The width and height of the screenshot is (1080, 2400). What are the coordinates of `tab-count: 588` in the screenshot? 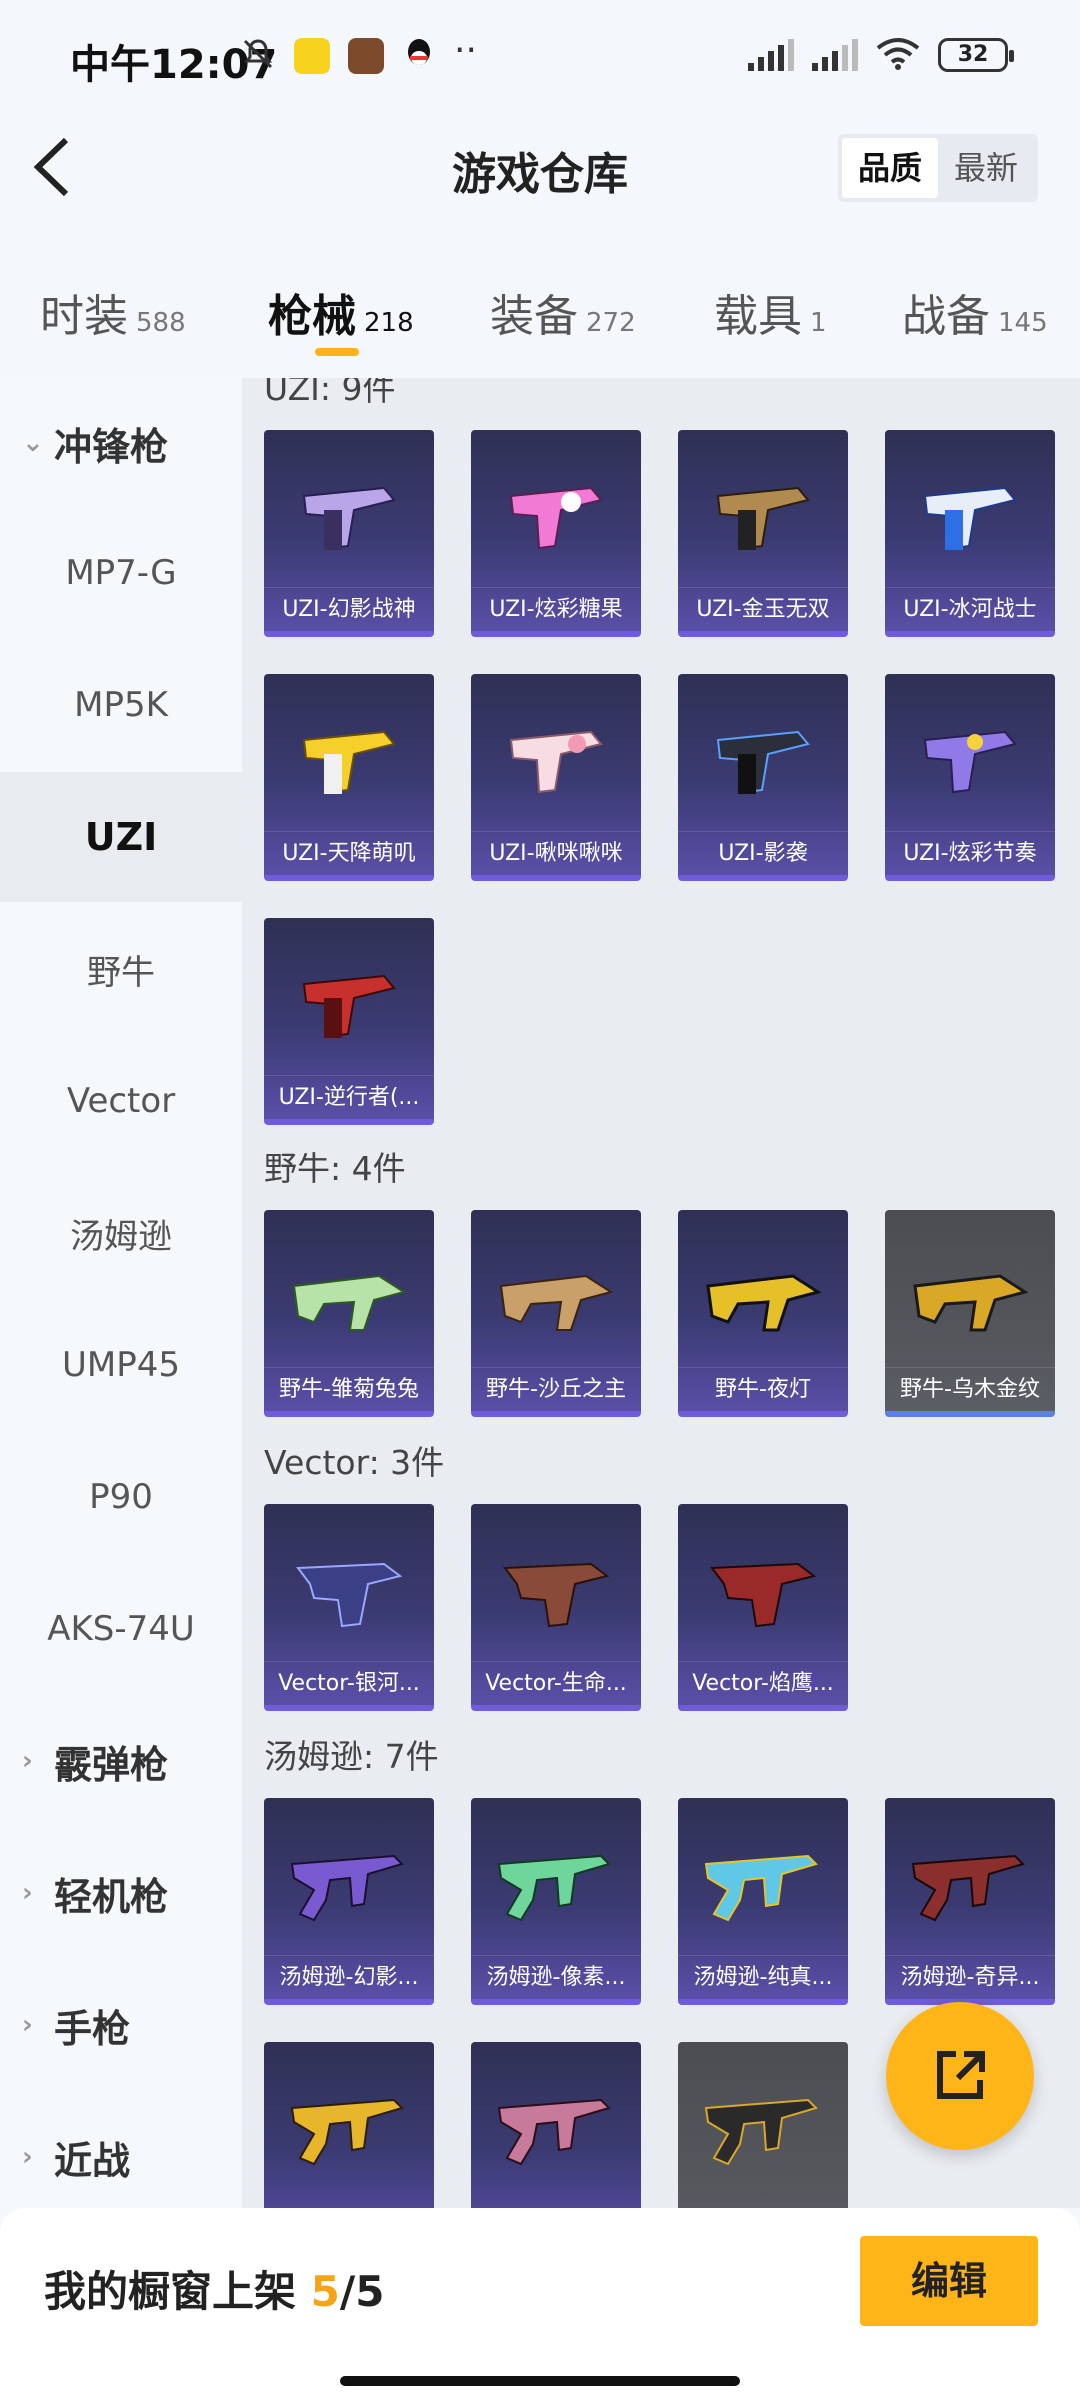 It's located at (161, 323).